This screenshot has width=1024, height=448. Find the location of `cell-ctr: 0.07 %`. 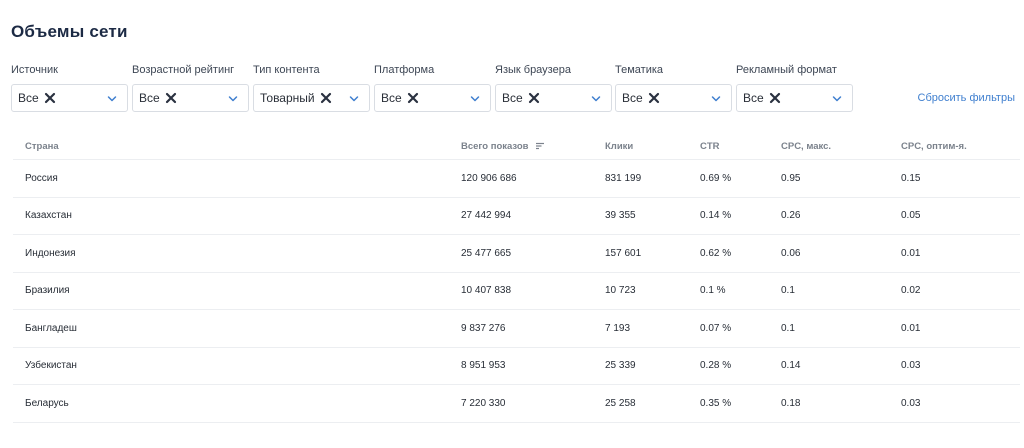

cell-ctr: 0.07 % is located at coordinates (716, 328).